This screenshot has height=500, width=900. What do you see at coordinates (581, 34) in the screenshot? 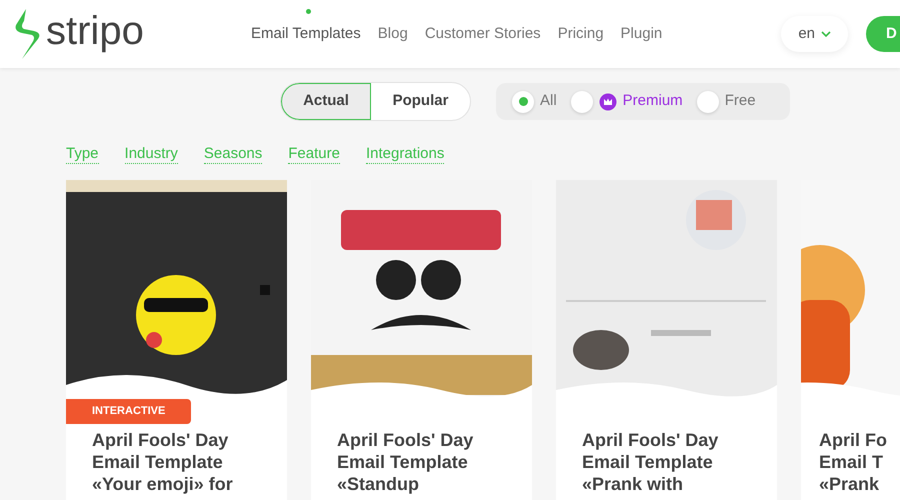
I see `nav-link: Pricing` at bounding box center [581, 34].